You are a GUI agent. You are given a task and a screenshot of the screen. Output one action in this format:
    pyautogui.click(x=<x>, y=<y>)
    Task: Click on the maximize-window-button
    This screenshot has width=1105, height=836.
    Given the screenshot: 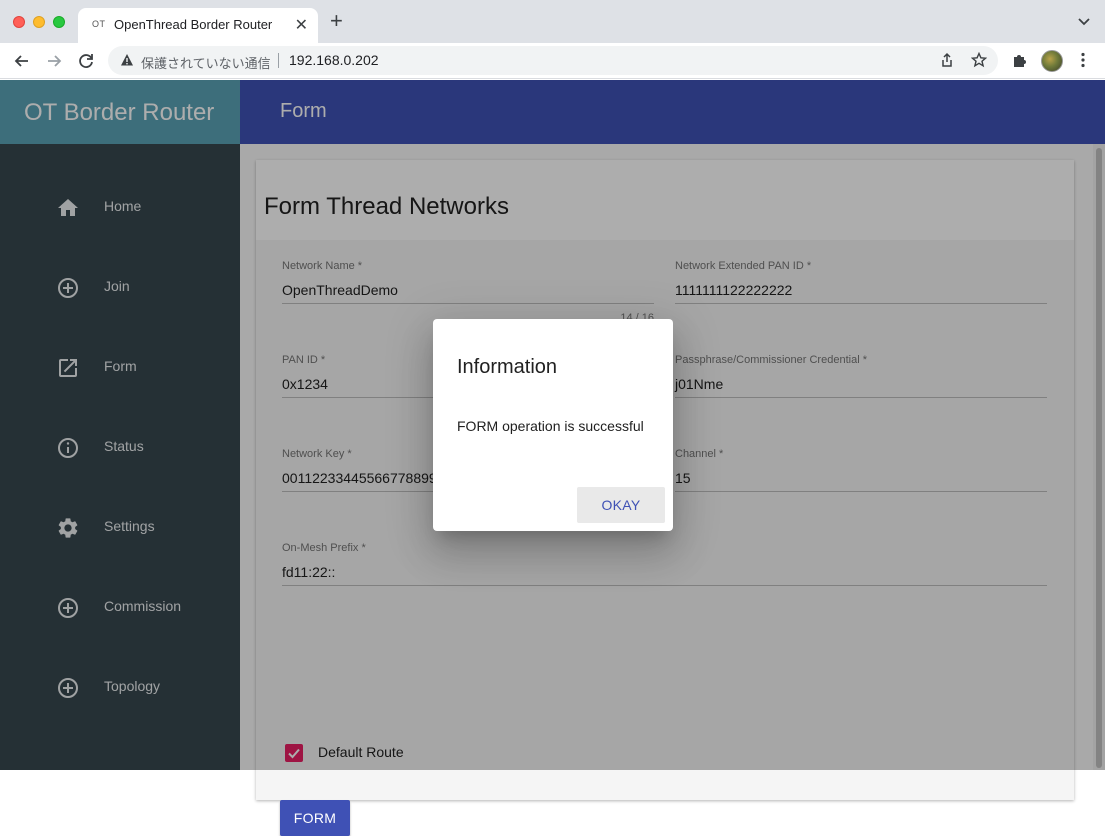 What is the action you would take?
    pyautogui.click(x=59, y=22)
    